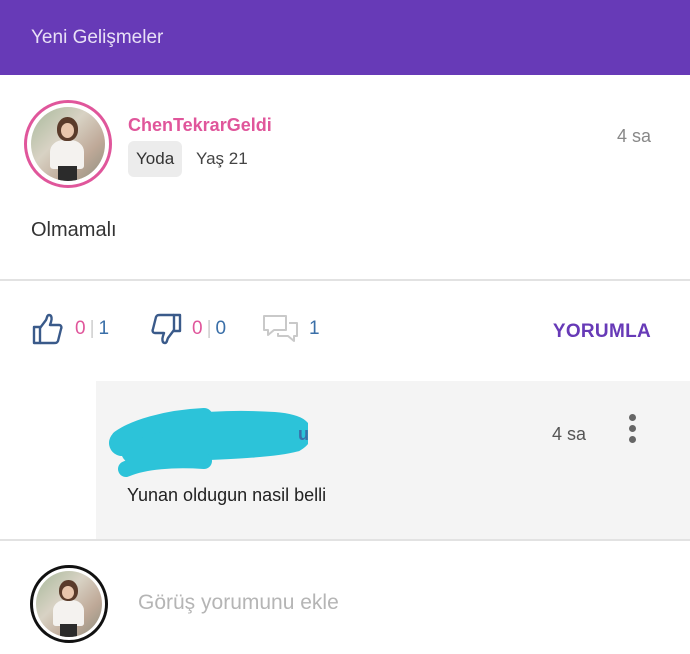 Image resolution: width=690 pixels, height=654 pixels. What do you see at coordinates (197, 328) in the screenshot?
I see `dislike-count-a: 0` at bounding box center [197, 328].